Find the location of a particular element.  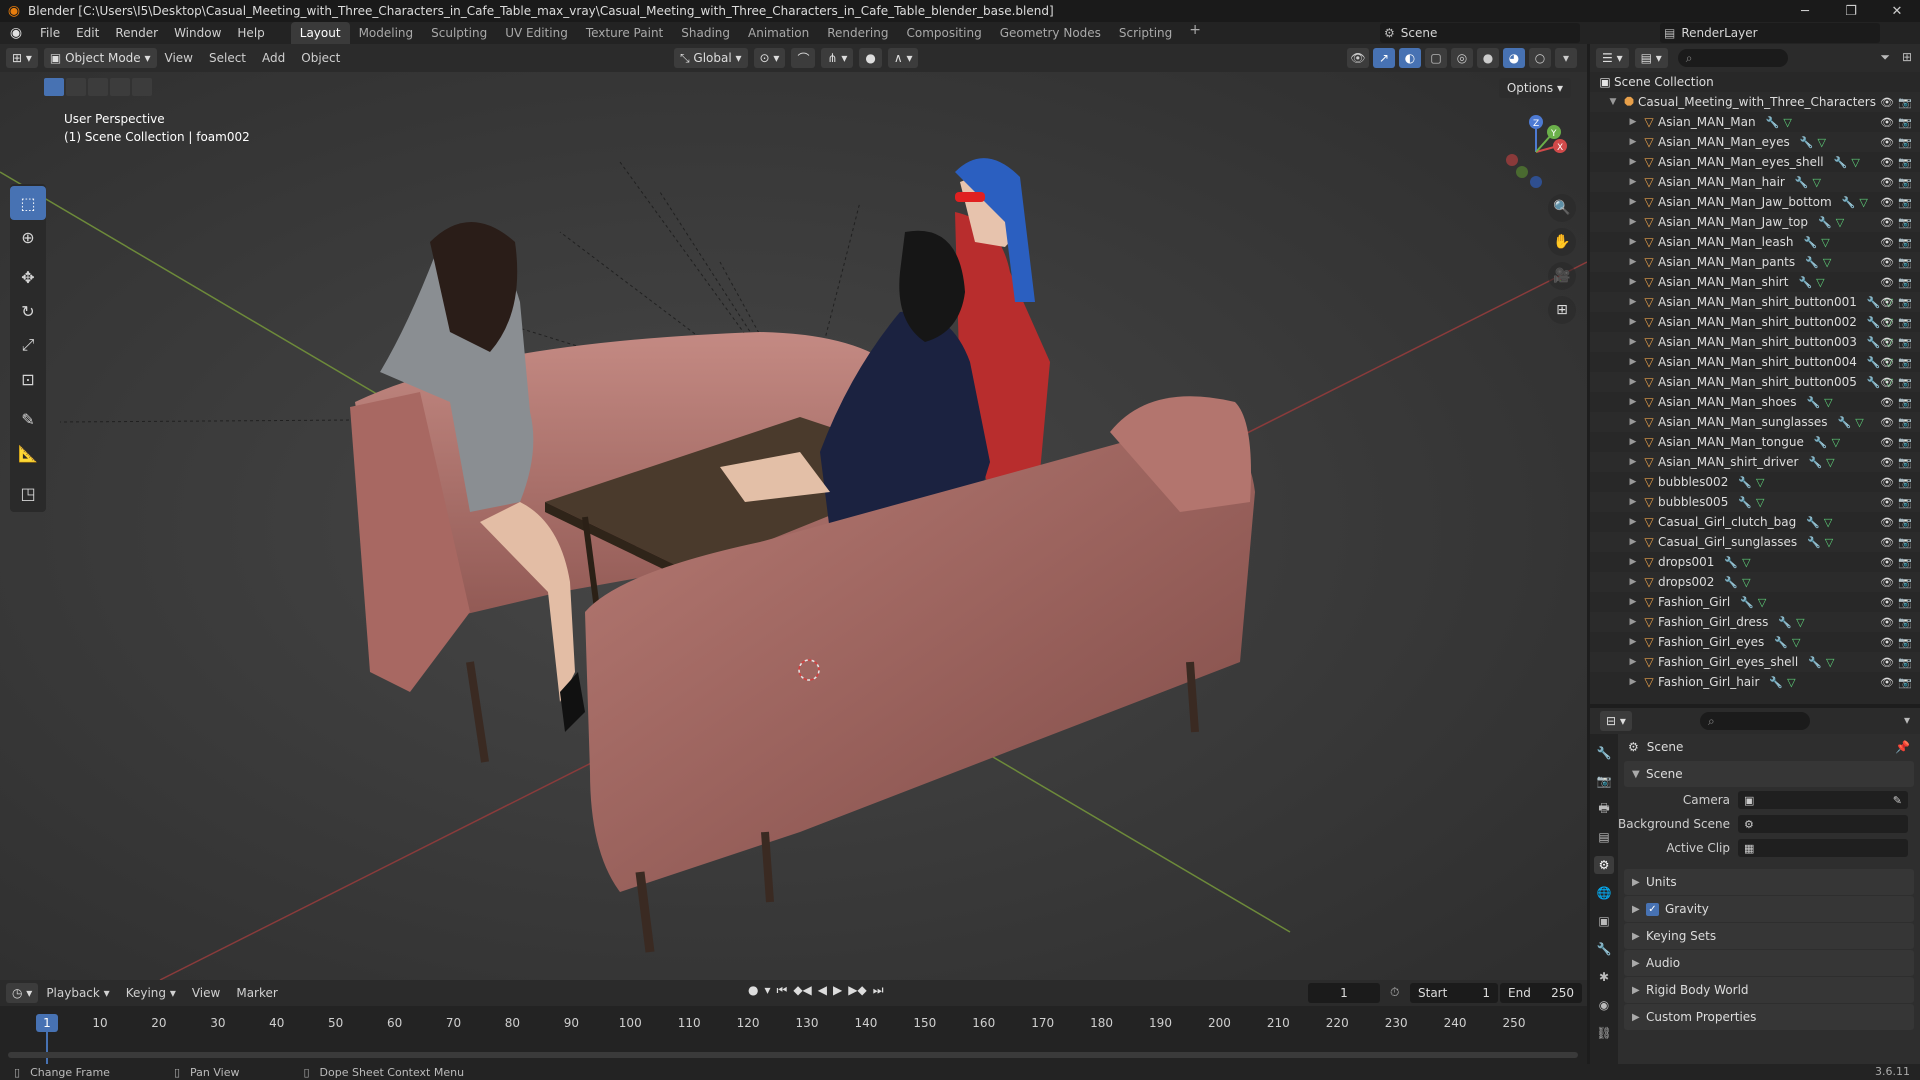

pan-hand-icon: ✋ is located at coordinates (1562, 242).